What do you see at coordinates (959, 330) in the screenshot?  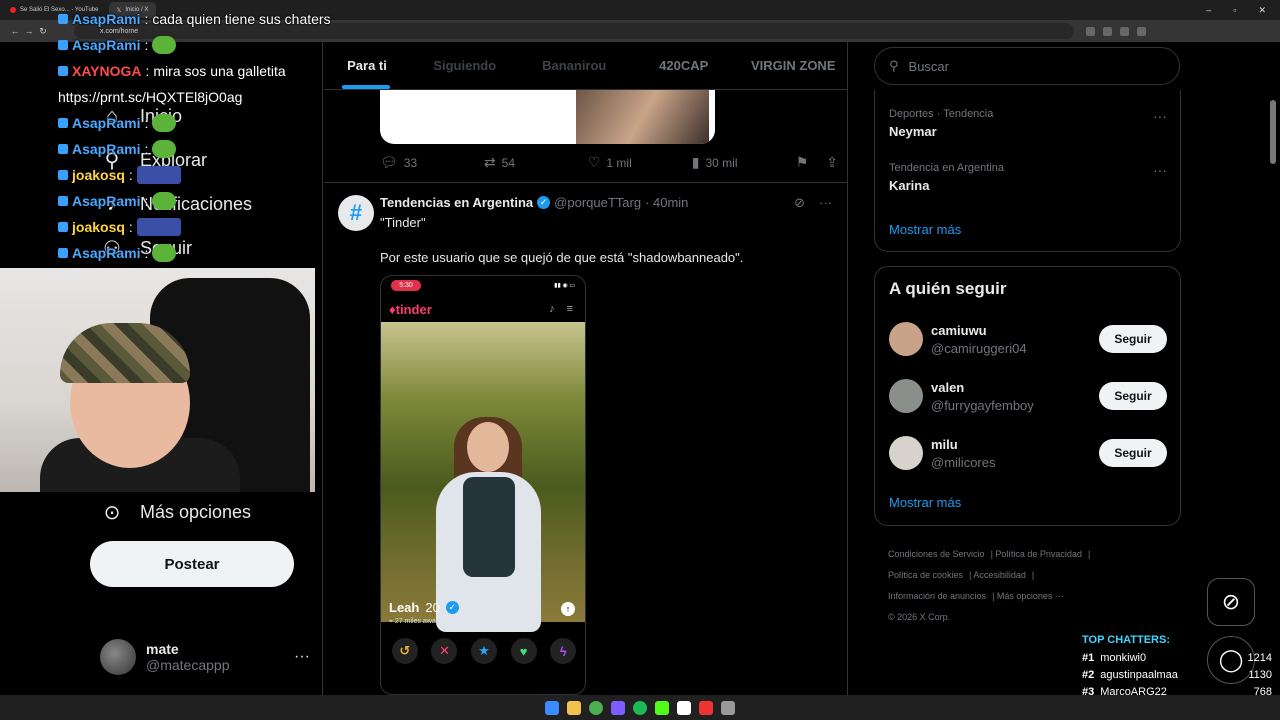 I see `user-name: camiuwu` at bounding box center [959, 330].